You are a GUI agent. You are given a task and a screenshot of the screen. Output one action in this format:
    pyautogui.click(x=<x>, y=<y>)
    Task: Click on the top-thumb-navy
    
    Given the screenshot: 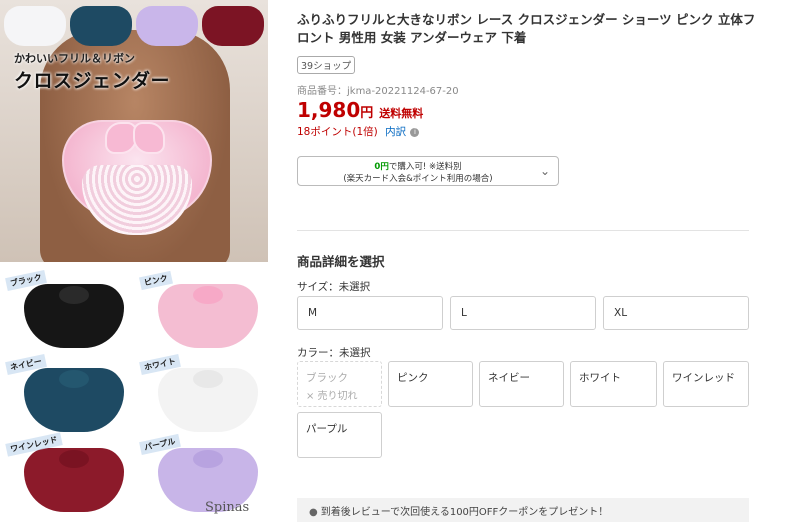 What is the action you would take?
    pyautogui.click(x=101, y=26)
    